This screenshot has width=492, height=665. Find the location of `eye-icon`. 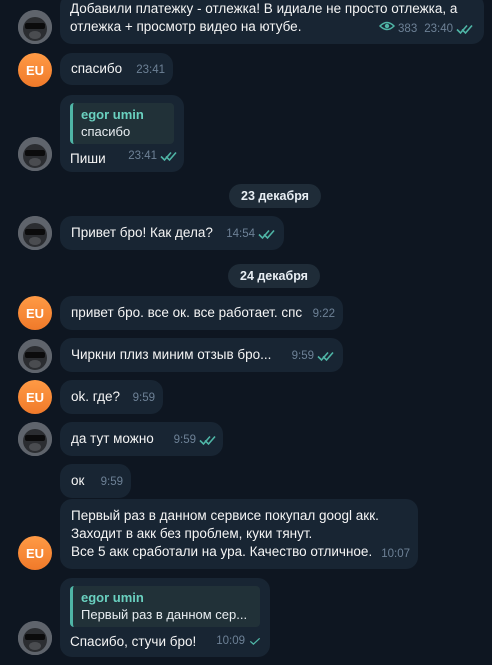

eye-icon is located at coordinates (387, 29).